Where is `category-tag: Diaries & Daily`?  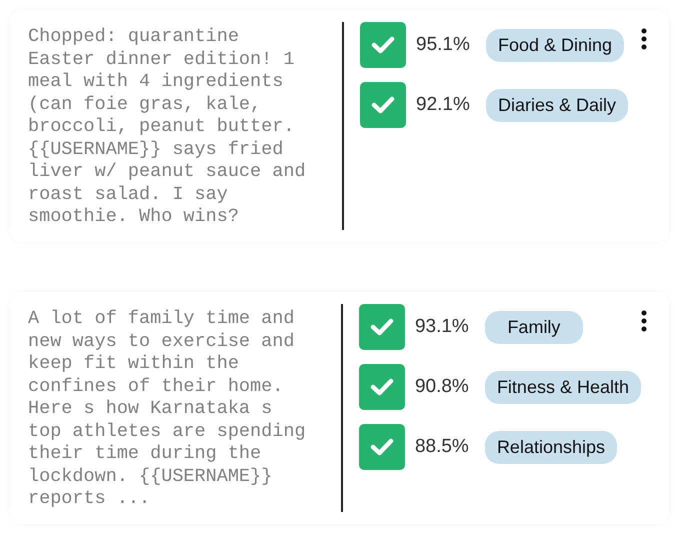
category-tag: Diaries & Daily is located at coordinates (557, 105).